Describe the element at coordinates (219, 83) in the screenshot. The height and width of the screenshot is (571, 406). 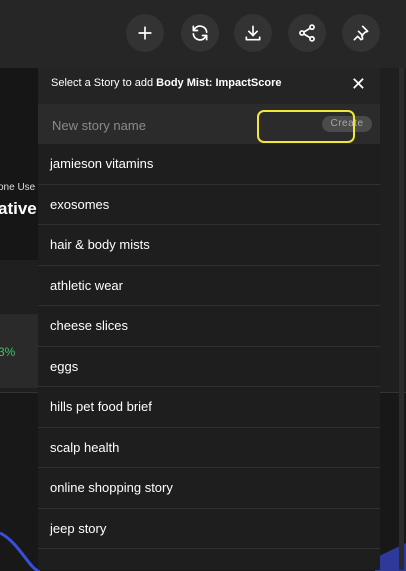
I see `popover-title-target: Body Mist: ImpactScore` at that location.